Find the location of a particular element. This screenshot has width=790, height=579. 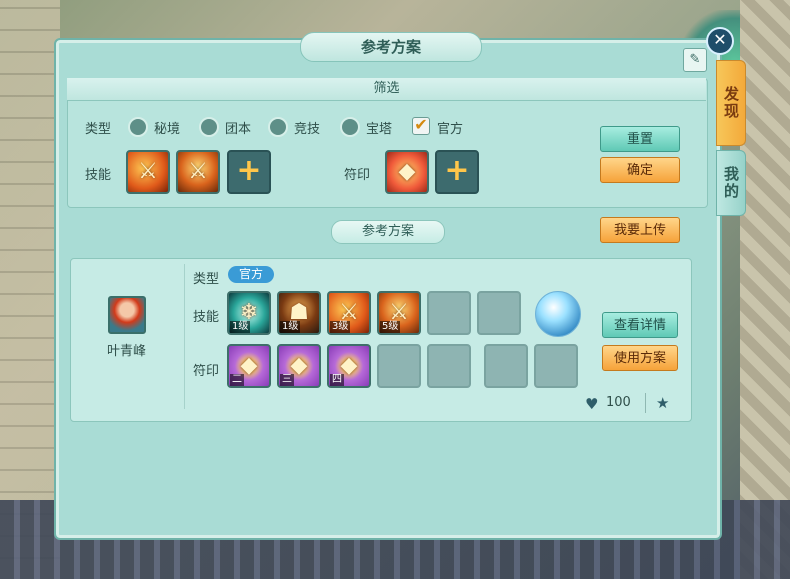

checkbox-type-official: ✔ is located at coordinates (421, 126).